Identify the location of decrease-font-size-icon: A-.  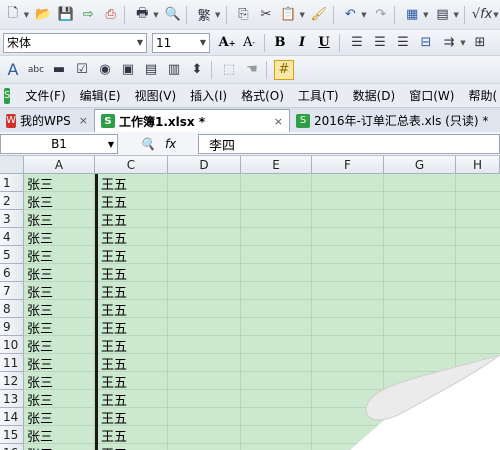
(249, 43).